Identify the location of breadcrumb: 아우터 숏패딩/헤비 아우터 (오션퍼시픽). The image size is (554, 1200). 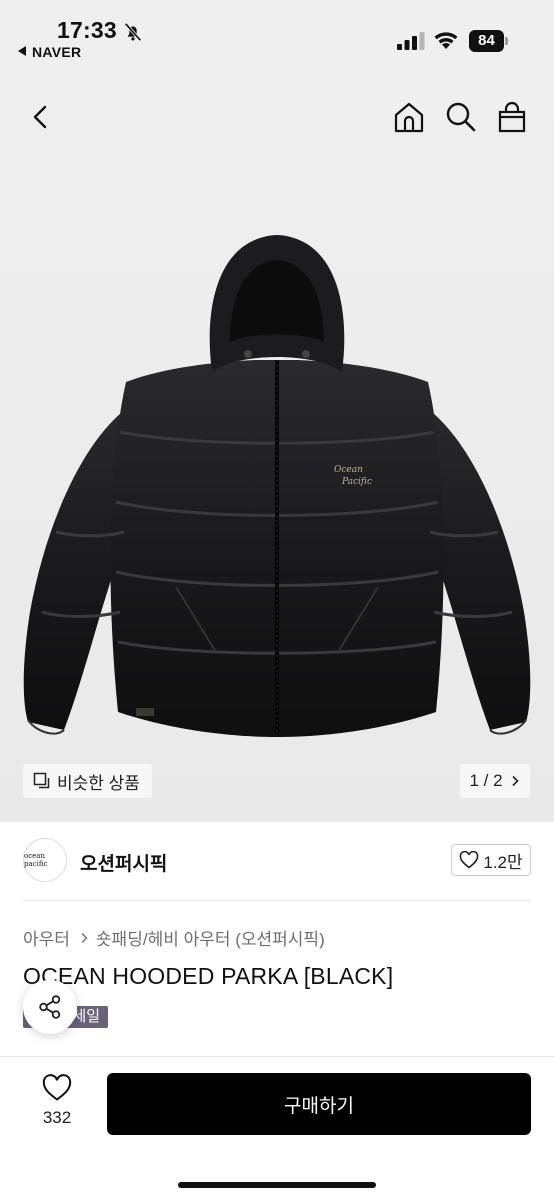
(174, 937).